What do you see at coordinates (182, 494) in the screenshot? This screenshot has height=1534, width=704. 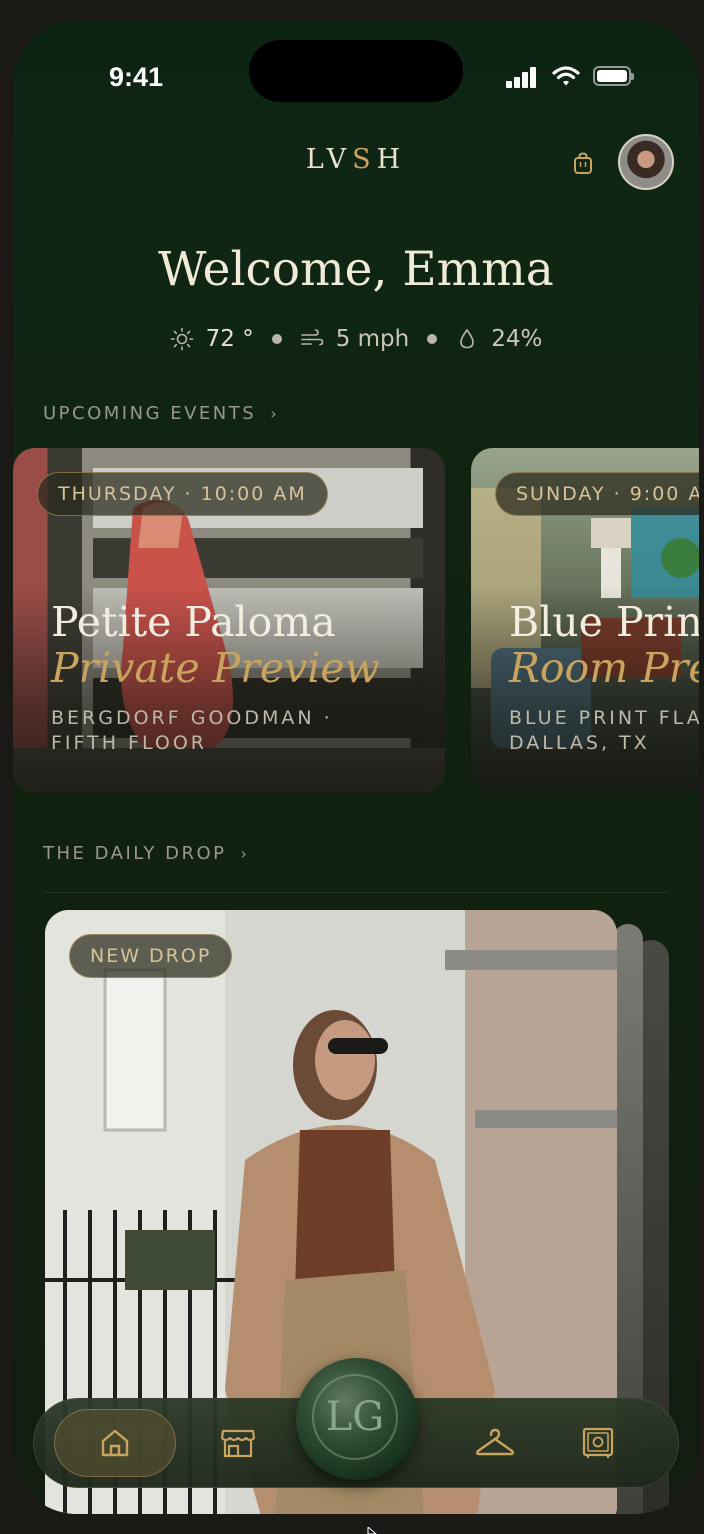 I see `event-datetime: THURSDAY · 10:00 AM` at bounding box center [182, 494].